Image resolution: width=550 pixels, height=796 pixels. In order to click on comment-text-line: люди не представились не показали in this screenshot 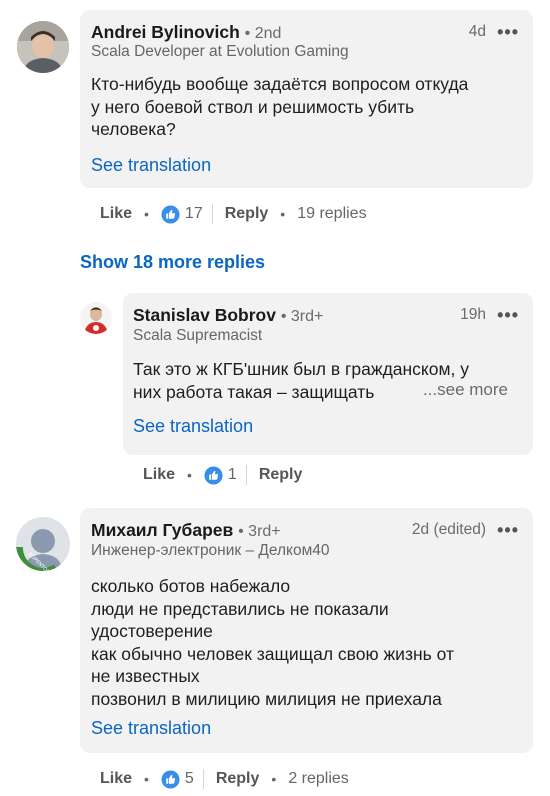, I will do `click(240, 608)`.